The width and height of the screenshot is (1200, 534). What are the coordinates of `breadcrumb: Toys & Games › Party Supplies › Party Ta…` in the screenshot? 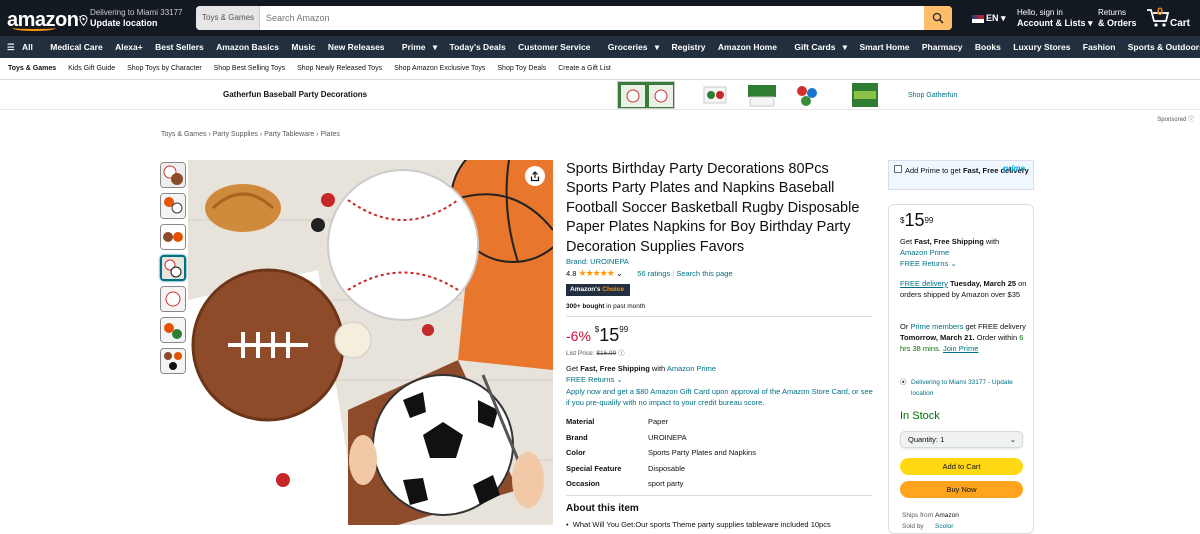 It's located at (250, 134).